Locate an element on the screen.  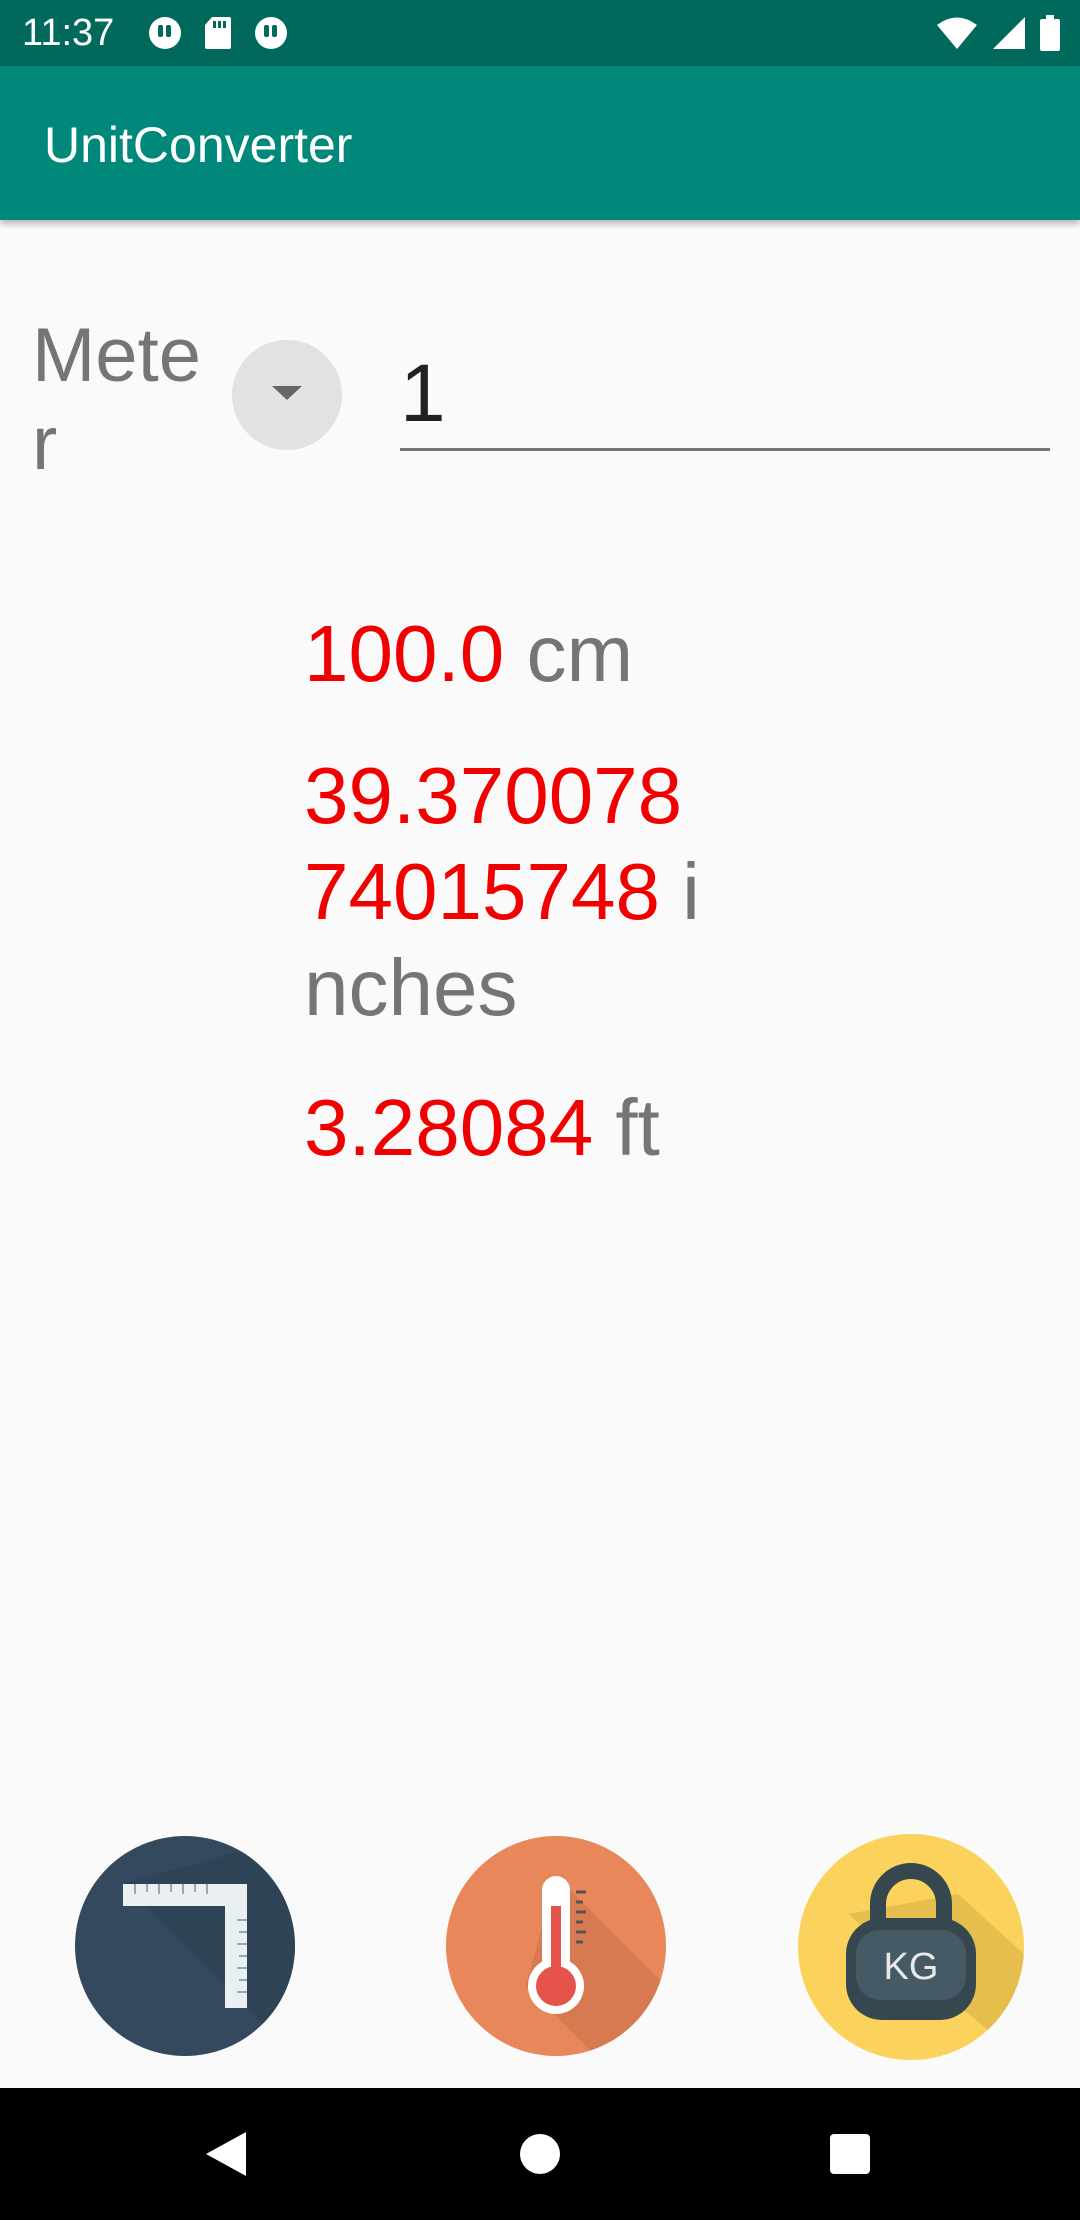
app-bar: UnitConverter is located at coordinates (540, 143).